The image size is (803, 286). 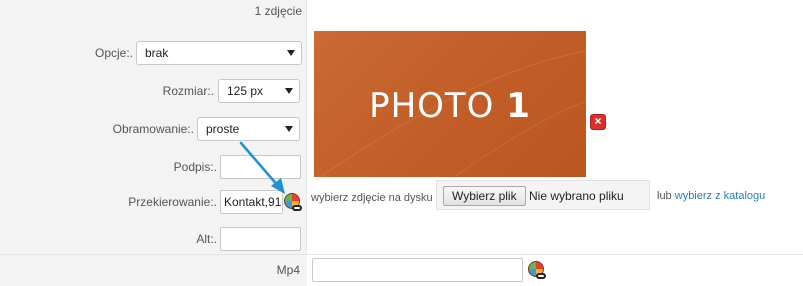 I want to click on or-text: lub, so click(x=664, y=196).